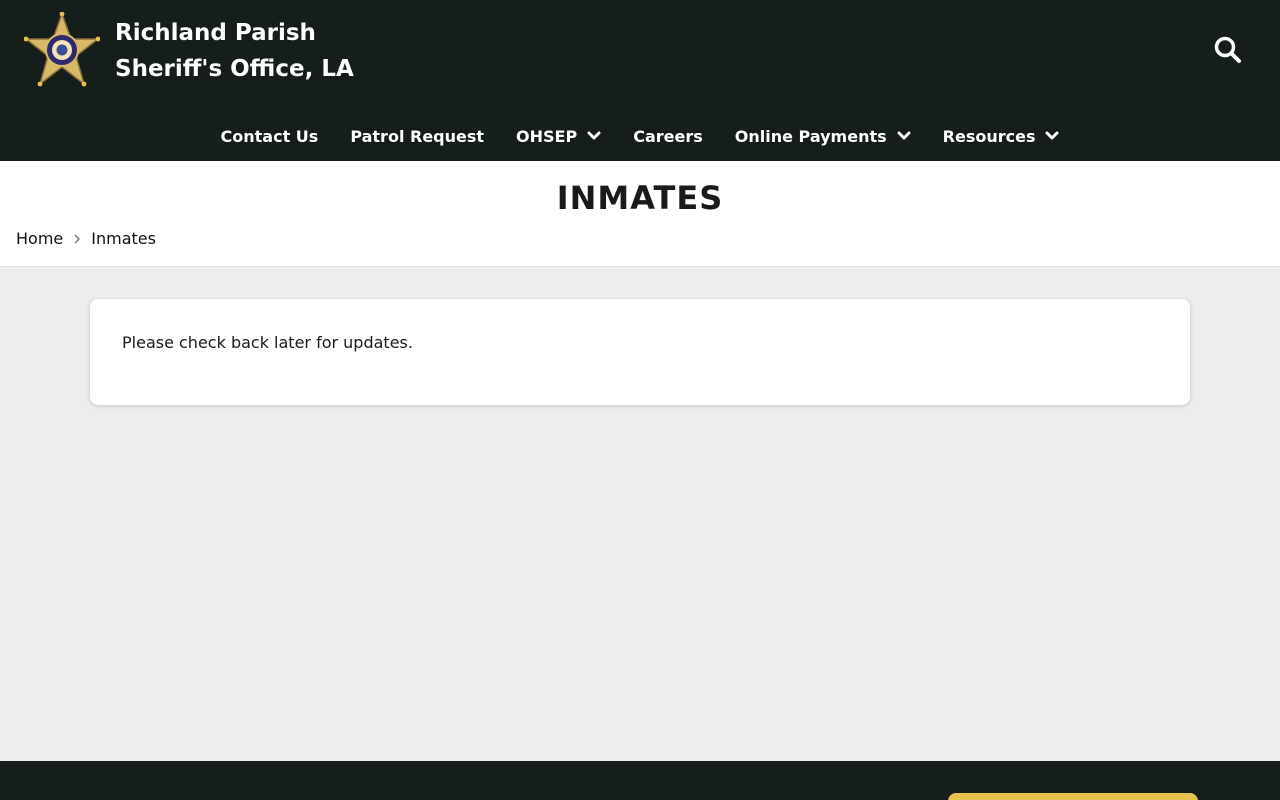  I want to click on site-title: Richland Parish Sheriff's Office, LA, so click(234, 51).